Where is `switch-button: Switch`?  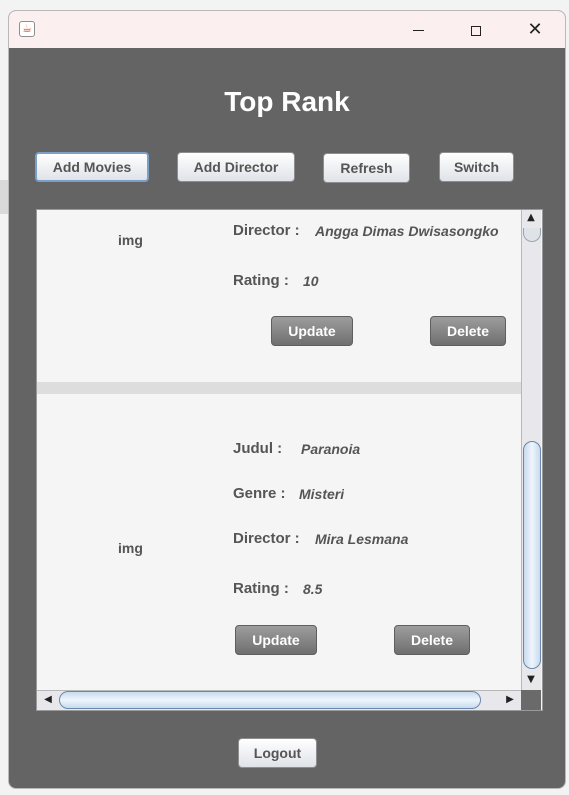 switch-button: Switch is located at coordinates (476, 167).